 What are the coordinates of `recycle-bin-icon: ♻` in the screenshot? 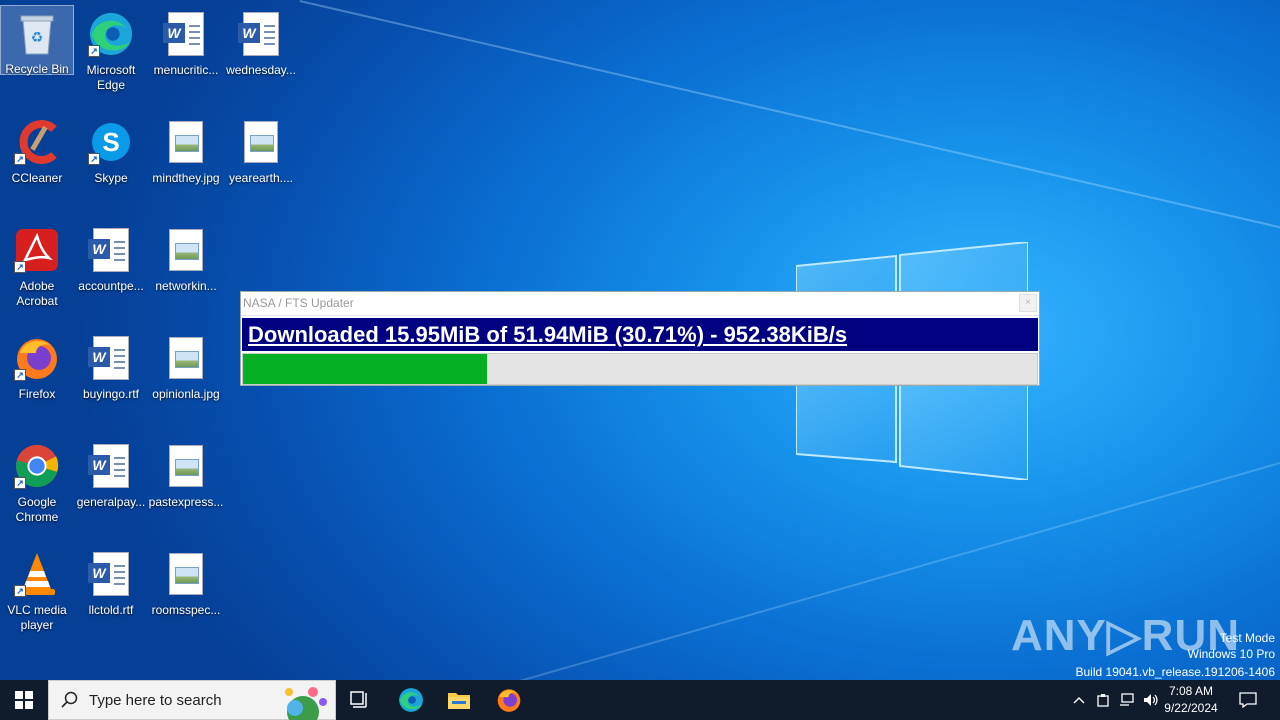 It's located at (37, 34).